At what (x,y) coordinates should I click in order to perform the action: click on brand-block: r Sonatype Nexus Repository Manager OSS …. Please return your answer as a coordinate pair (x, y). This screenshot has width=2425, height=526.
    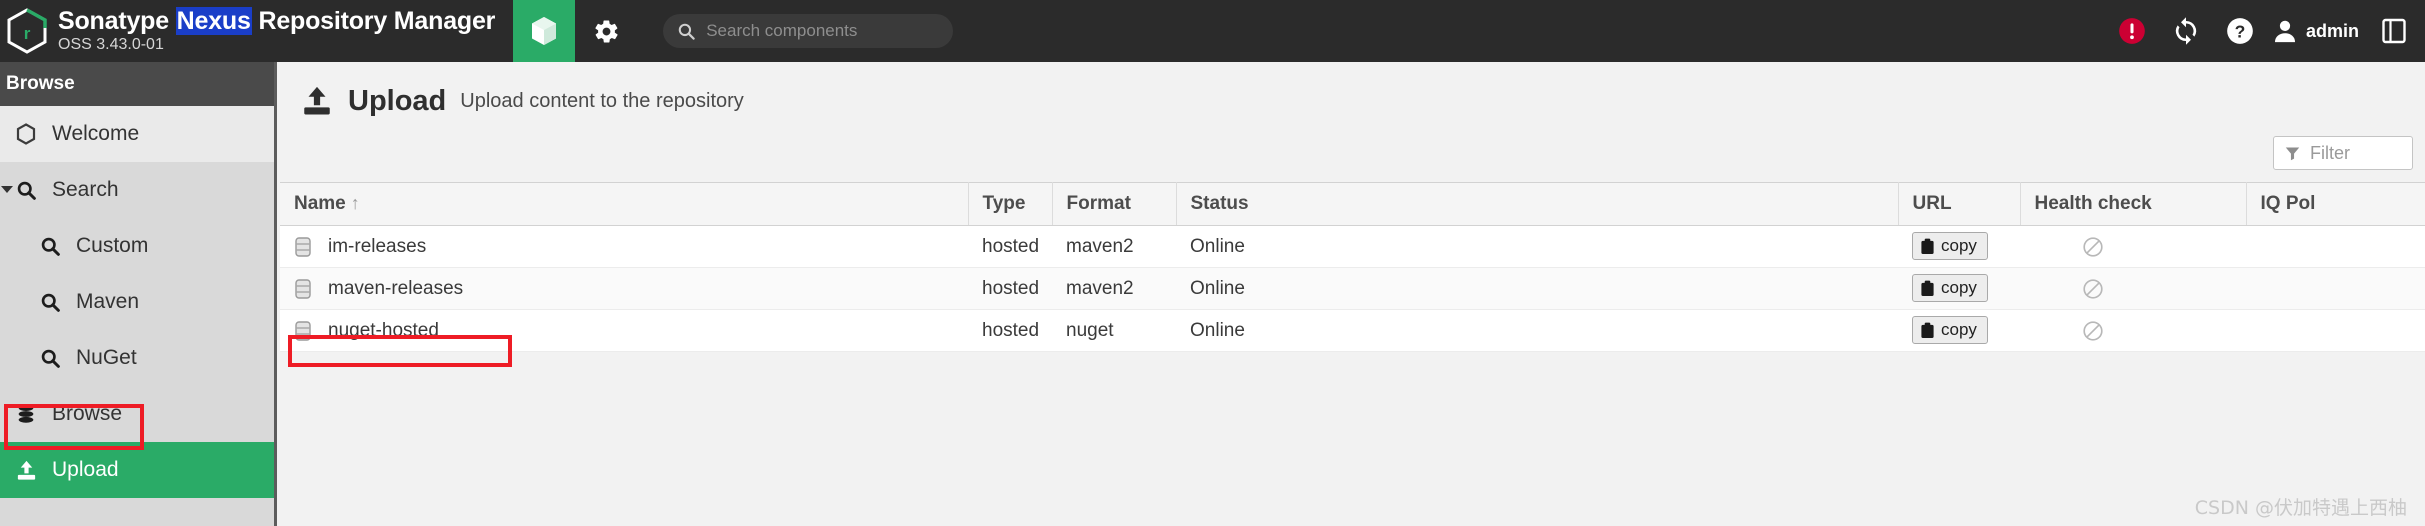
    Looking at the image, I should click on (256, 31).